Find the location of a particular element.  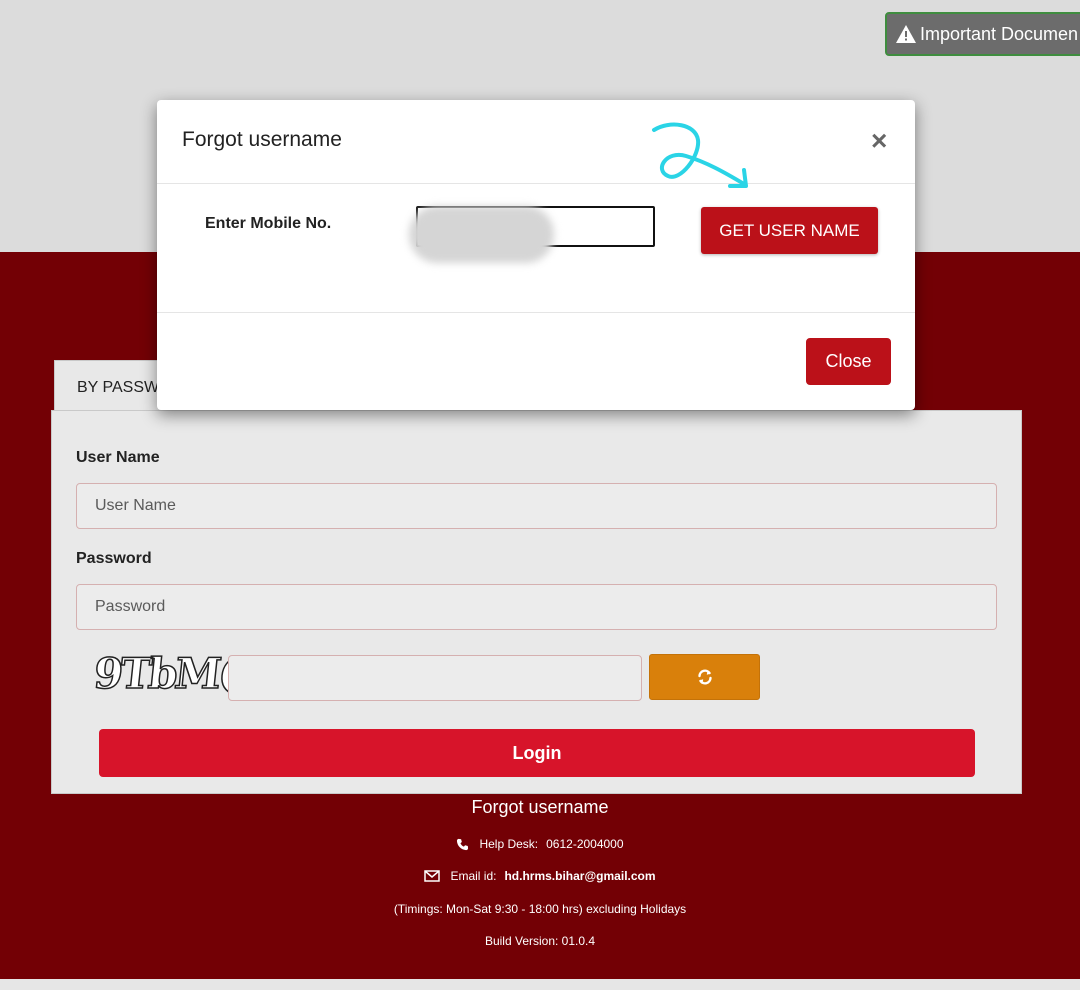

refresh-icon is located at coordinates (704, 677).